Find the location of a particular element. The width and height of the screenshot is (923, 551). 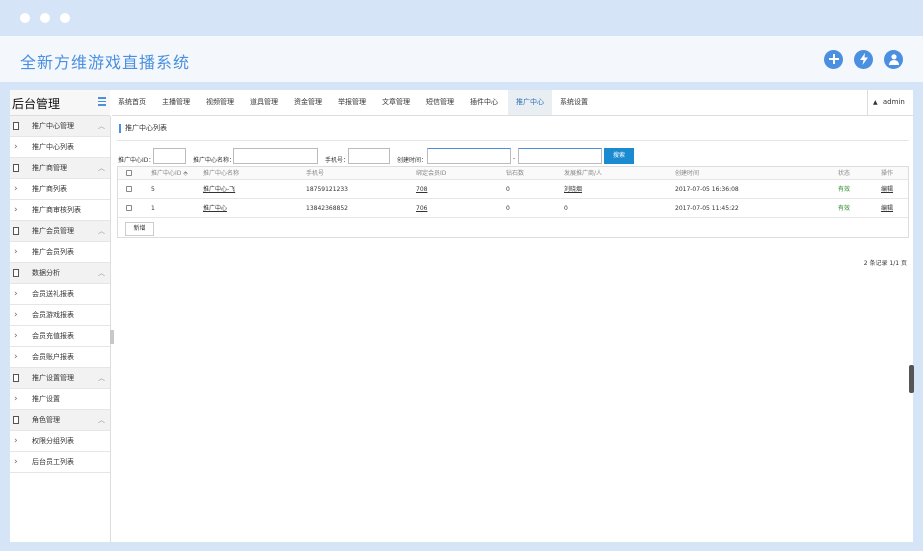

user-icon is located at coordinates (893, 59).